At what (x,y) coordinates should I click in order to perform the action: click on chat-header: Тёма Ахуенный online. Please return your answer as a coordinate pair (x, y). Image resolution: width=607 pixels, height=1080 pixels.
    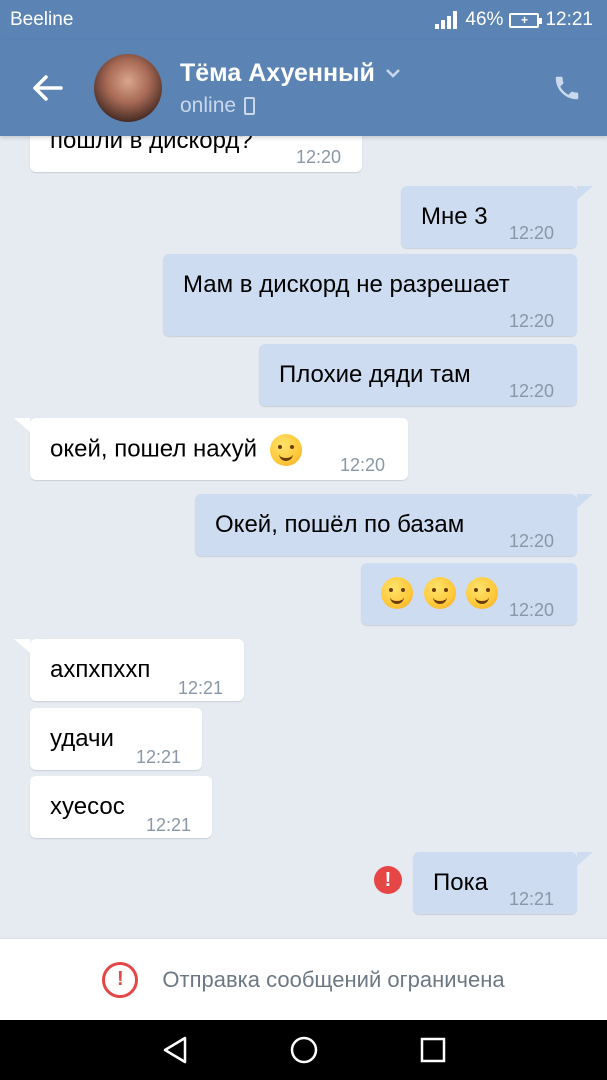
    Looking at the image, I should click on (303, 88).